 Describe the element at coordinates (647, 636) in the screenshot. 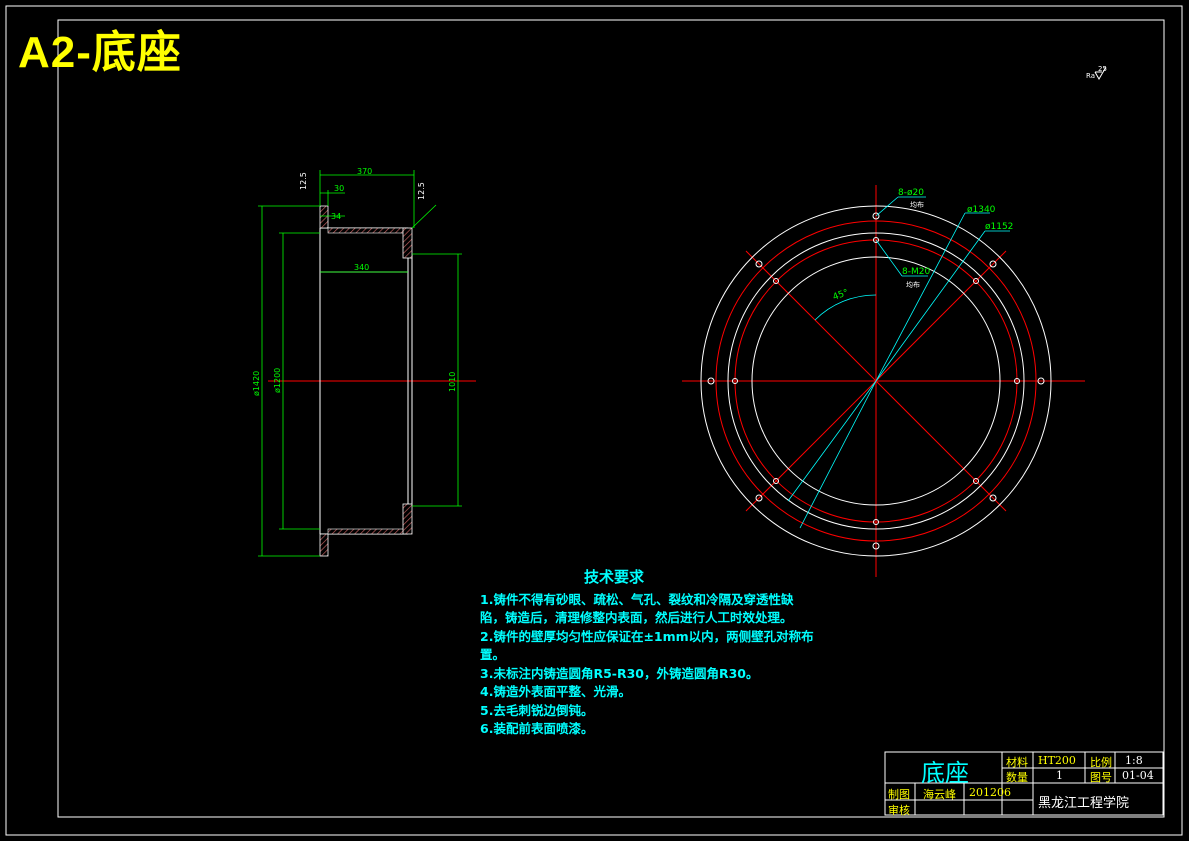

I see `tech-line-3: 2.铸件的壁厚均匀性应保证在±1mm以内，两侧壁孔对称布` at that location.